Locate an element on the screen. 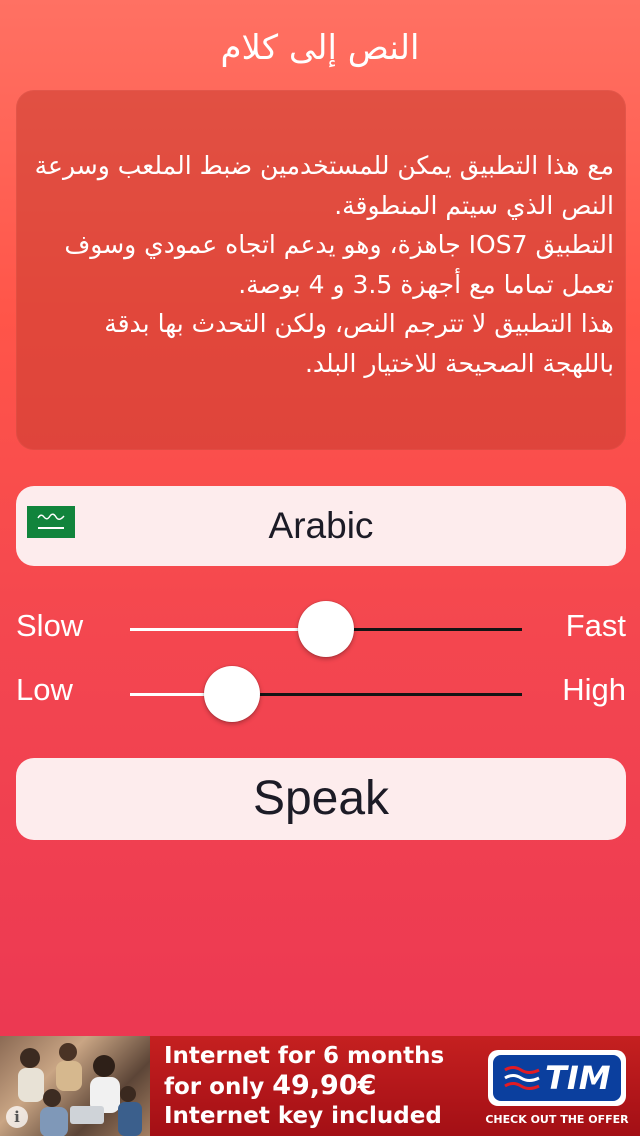  ad-cta: CHECK OUT THE OFFER is located at coordinates (557, 1120).